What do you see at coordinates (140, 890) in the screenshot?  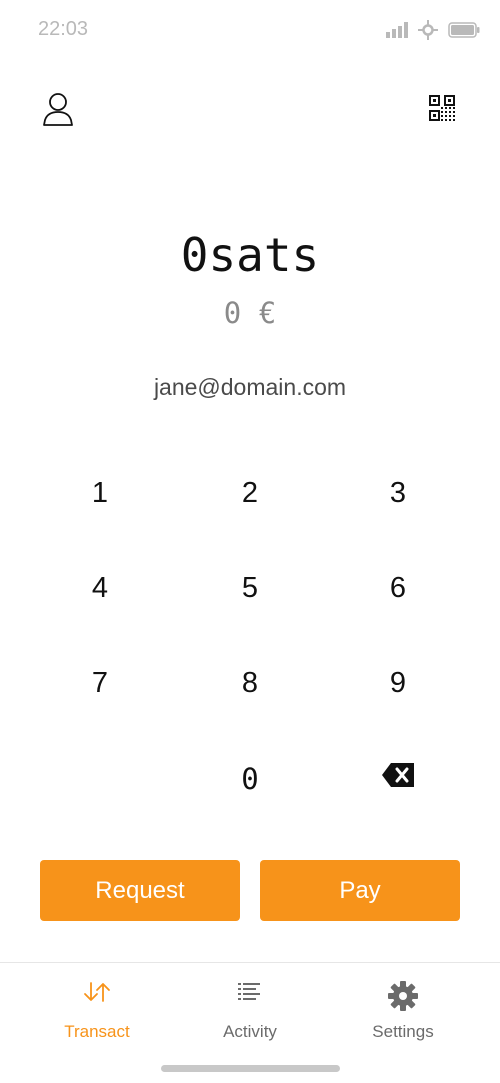 I see `request-button: Request` at bounding box center [140, 890].